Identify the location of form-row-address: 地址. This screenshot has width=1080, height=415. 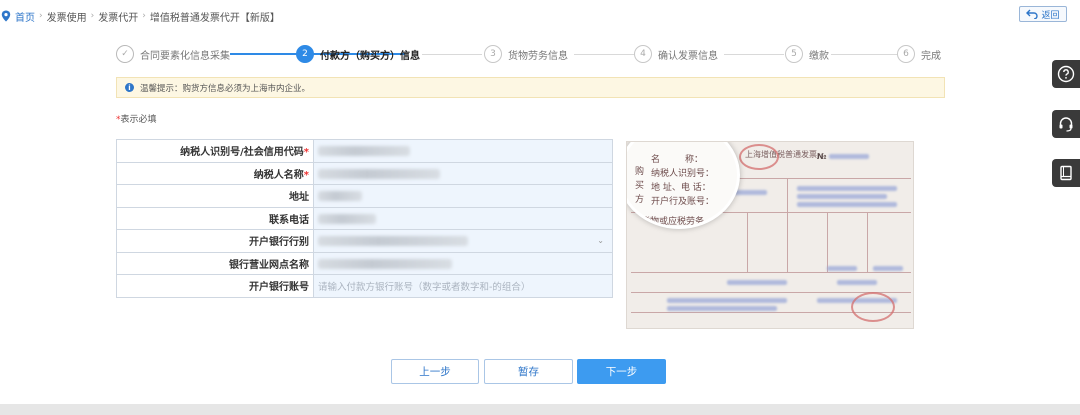
(364, 196).